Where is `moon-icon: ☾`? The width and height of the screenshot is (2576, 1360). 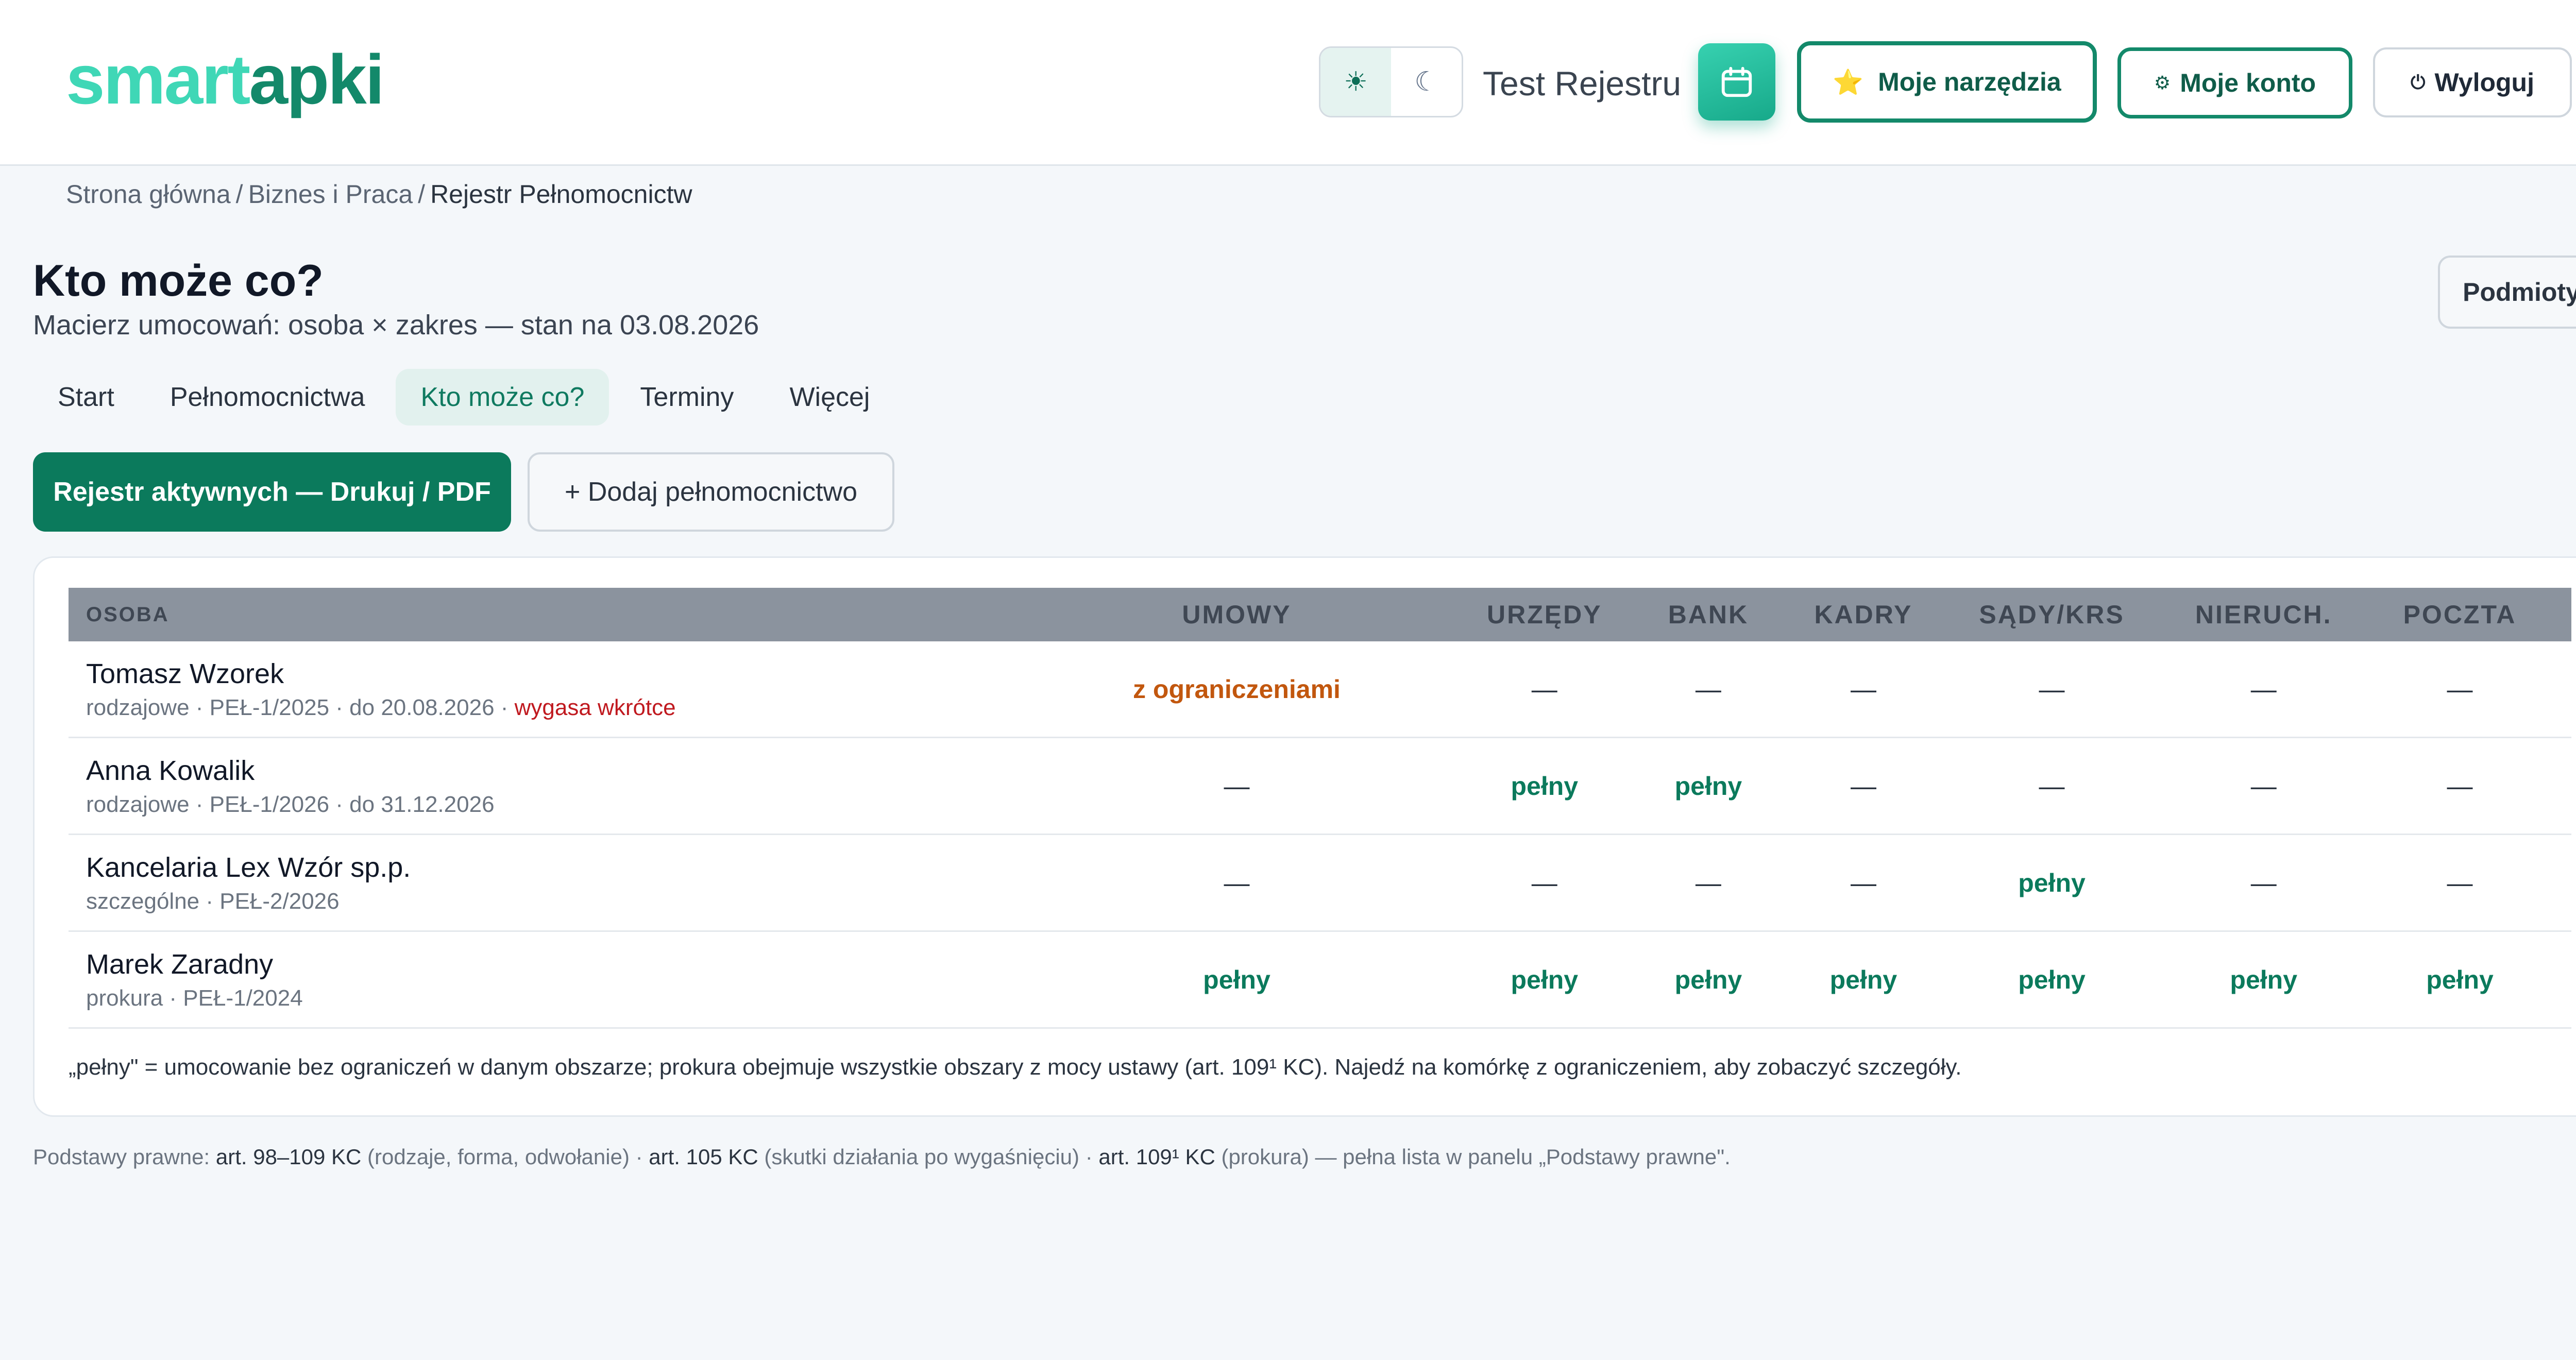
moon-icon: ☾ is located at coordinates (1426, 82).